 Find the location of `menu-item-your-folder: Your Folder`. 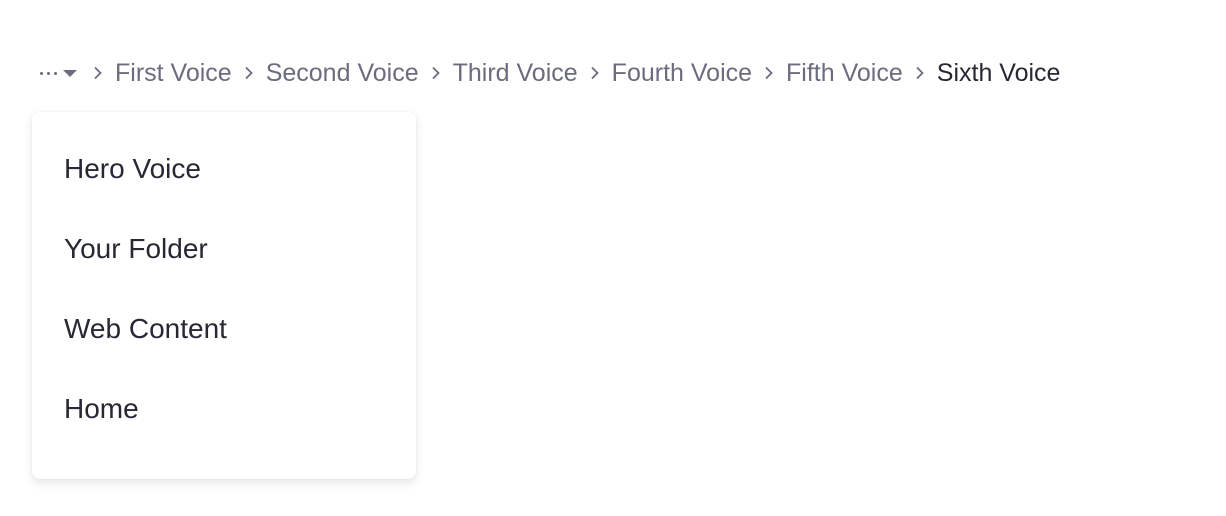

menu-item-your-folder: Your Folder is located at coordinates (224, 249).